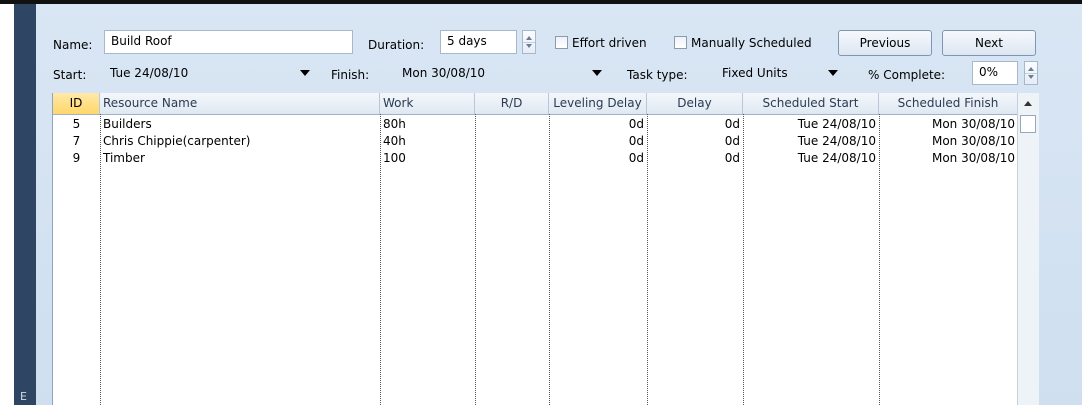 The height and width of the screenshot is (405, 1082). What do you see at coordinates (561, 42) in the screenshot?
I see `effort-driven-checkbox` at bounding box center [561, 42].